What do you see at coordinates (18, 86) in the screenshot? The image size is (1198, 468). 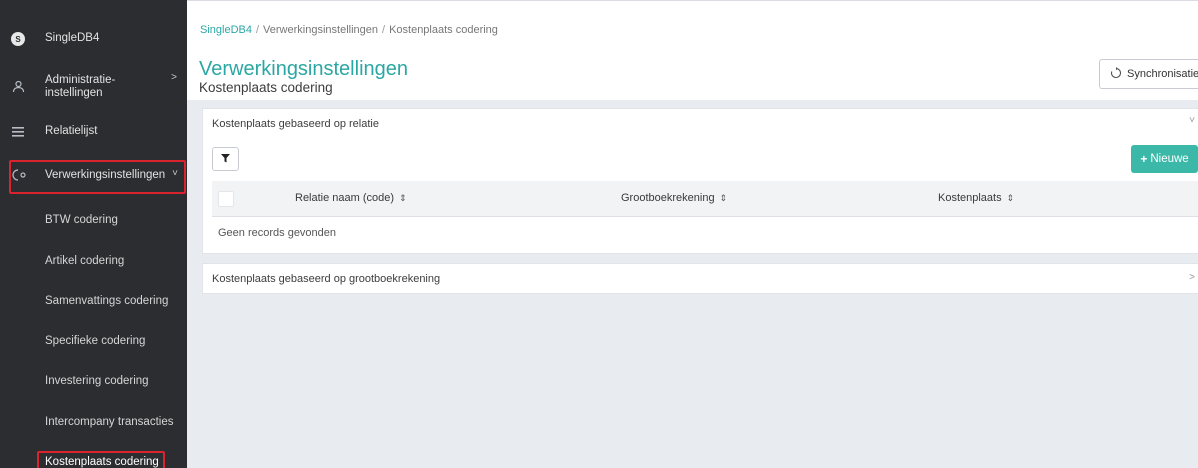 I see `user-settings-icon` at bounding box center [18, 86].